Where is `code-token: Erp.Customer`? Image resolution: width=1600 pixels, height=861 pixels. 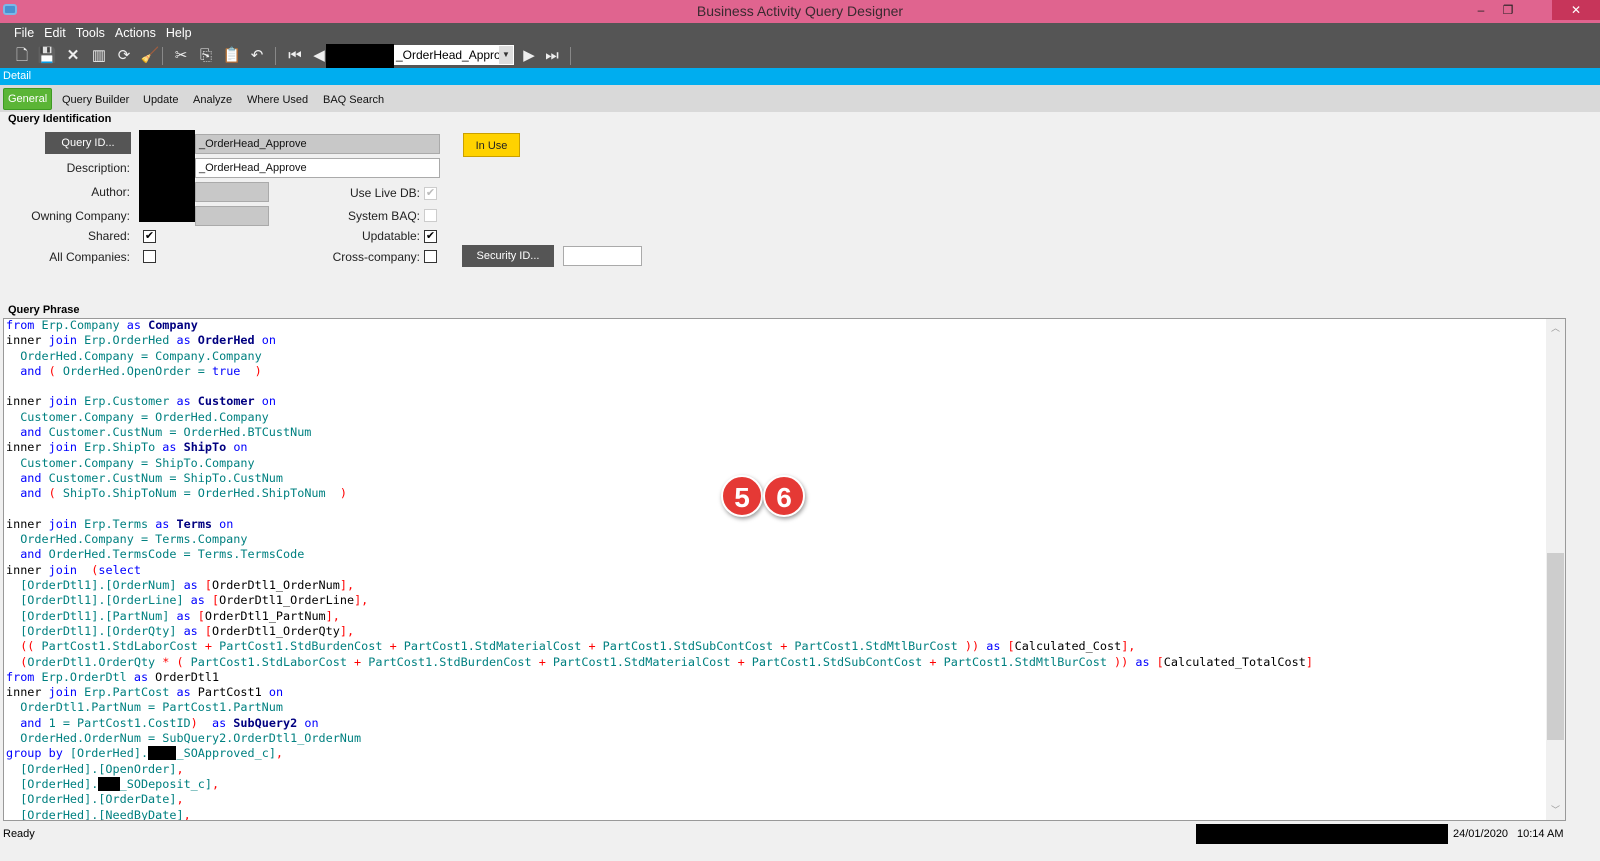 code-token: Erp.Customer is located at coordinates (127, 401).